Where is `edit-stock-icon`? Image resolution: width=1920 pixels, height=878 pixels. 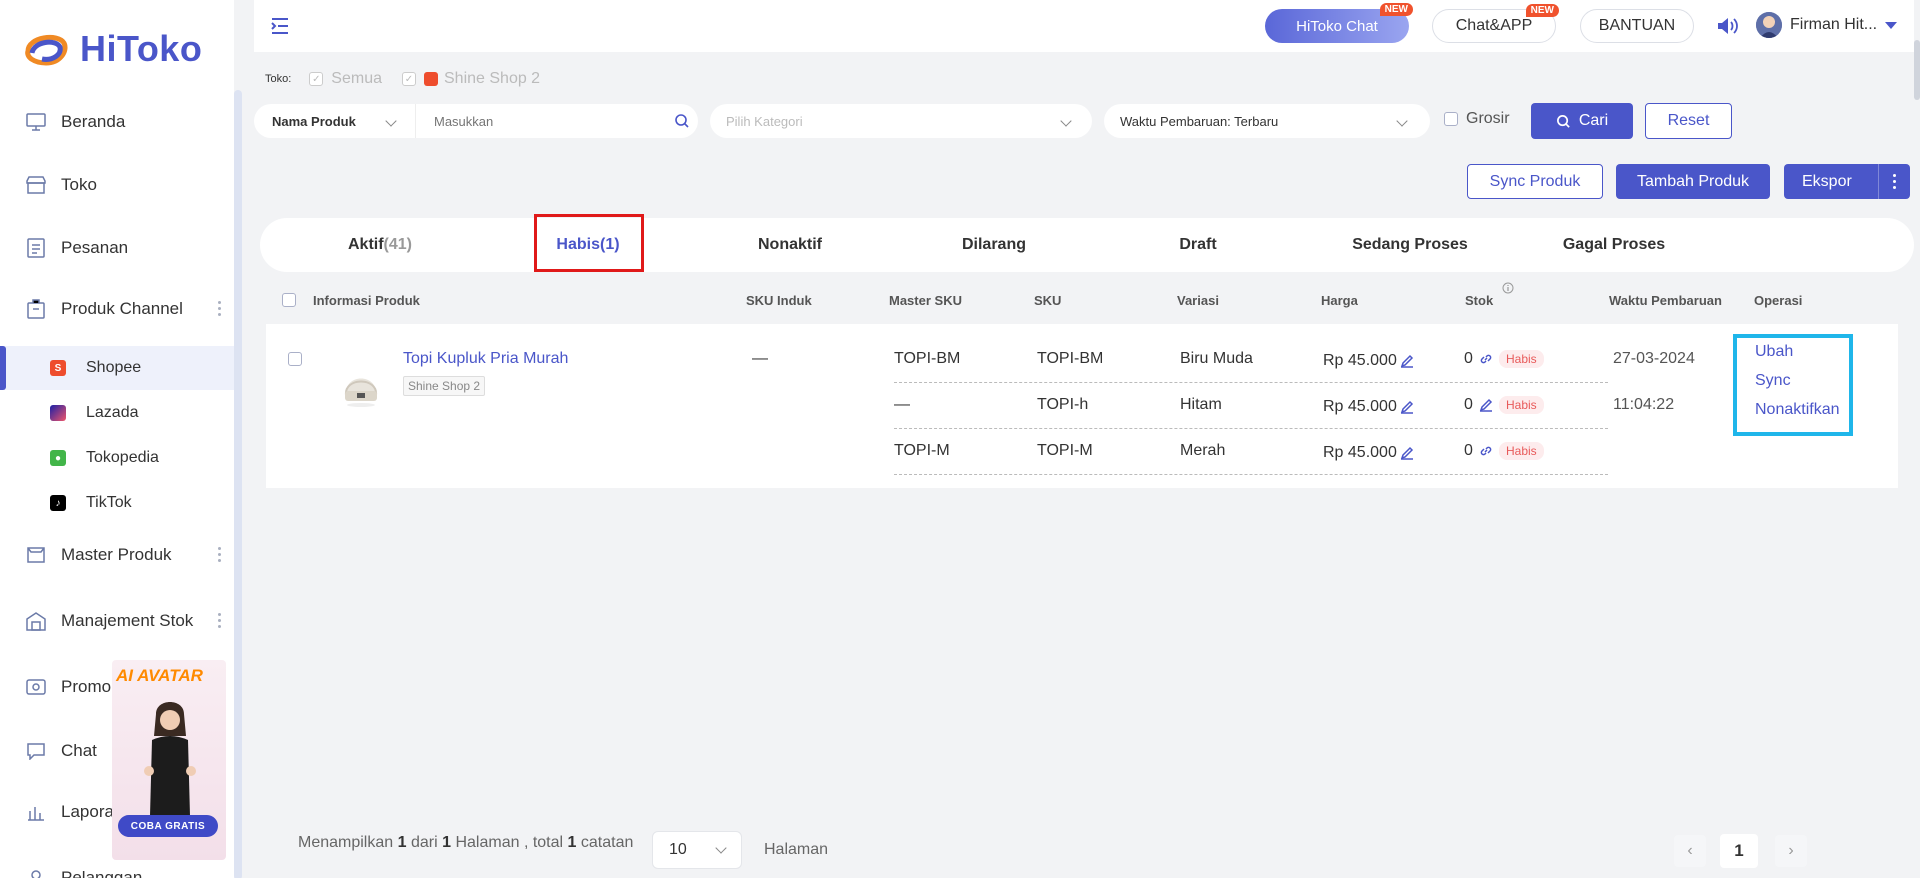
edit-stock-icon is located at coordinates (1486, 405).